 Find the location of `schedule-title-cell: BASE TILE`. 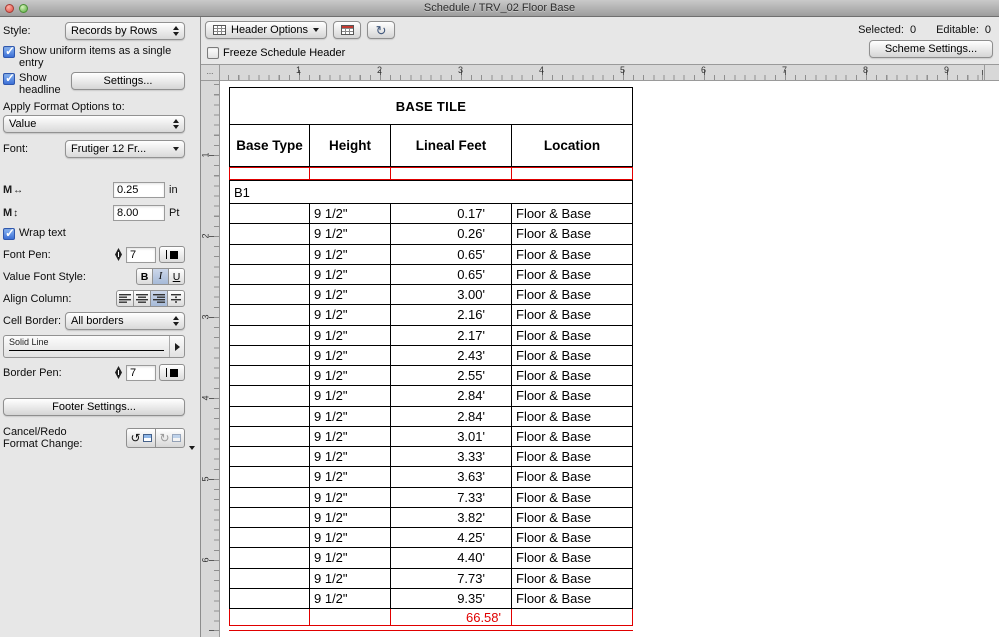

schedule-title-cell: BASE TILE is located at coordinates (431, 106).